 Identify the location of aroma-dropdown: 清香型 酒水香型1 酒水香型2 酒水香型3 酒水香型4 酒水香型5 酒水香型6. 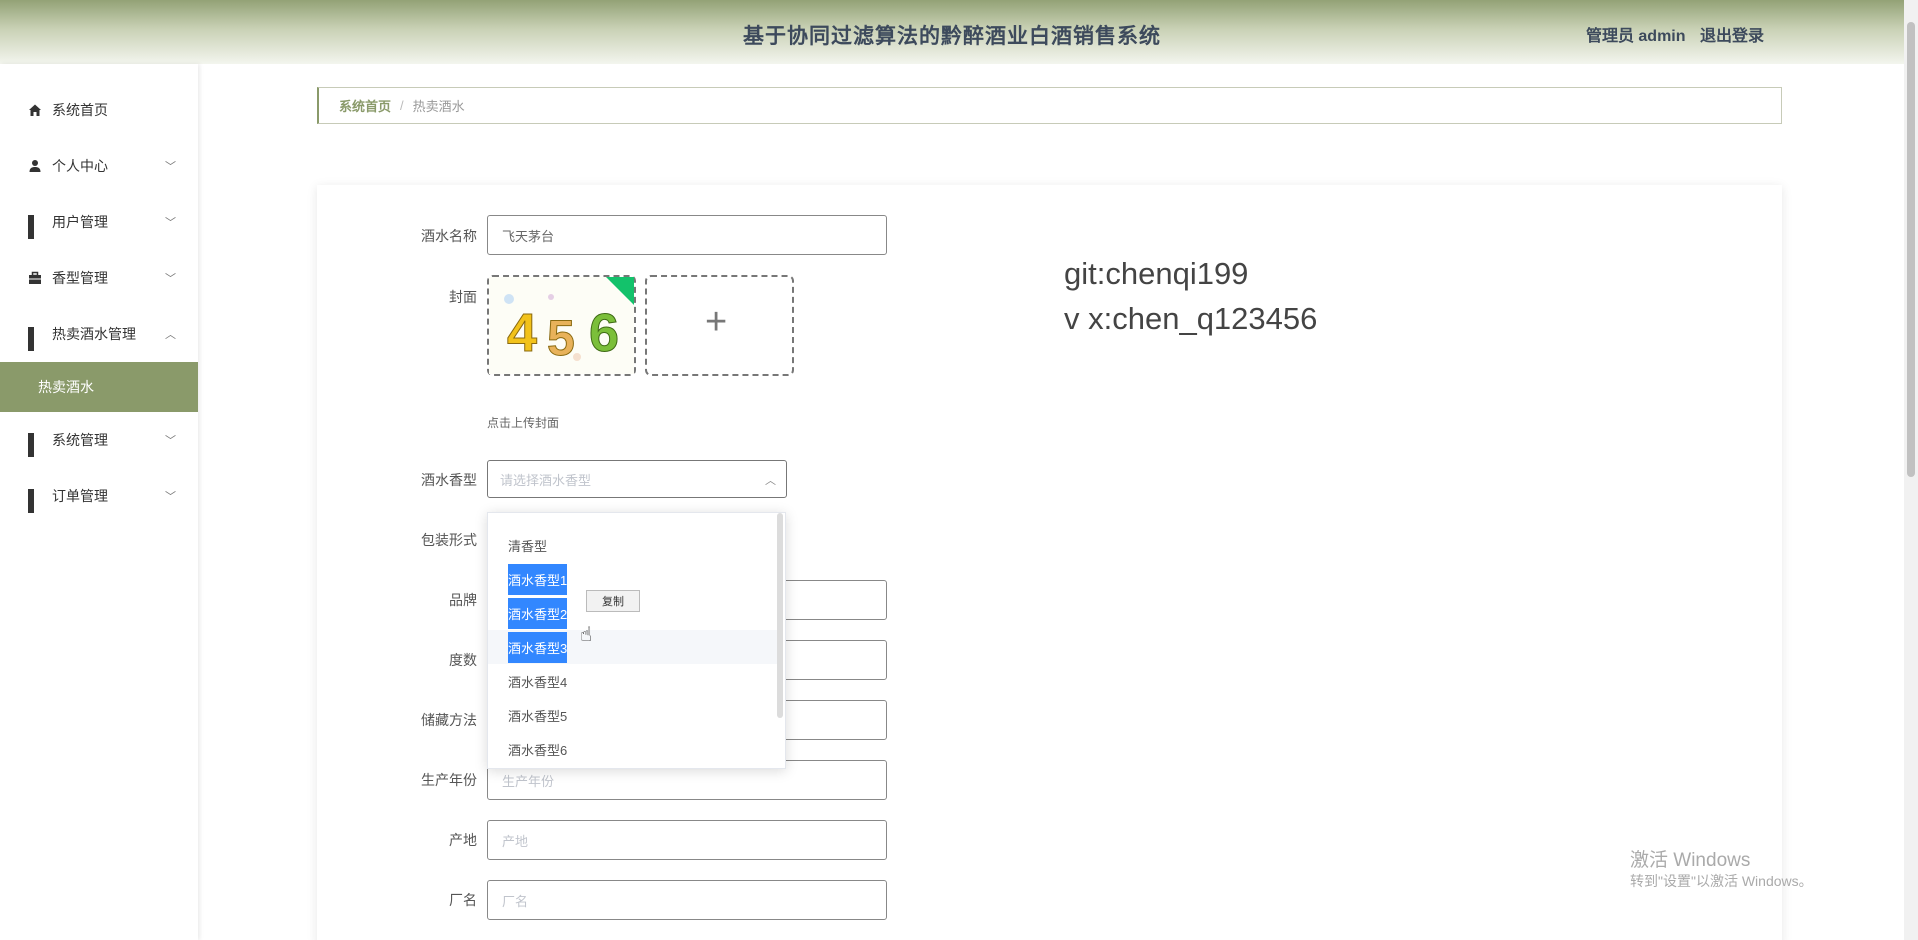
(636, 640).